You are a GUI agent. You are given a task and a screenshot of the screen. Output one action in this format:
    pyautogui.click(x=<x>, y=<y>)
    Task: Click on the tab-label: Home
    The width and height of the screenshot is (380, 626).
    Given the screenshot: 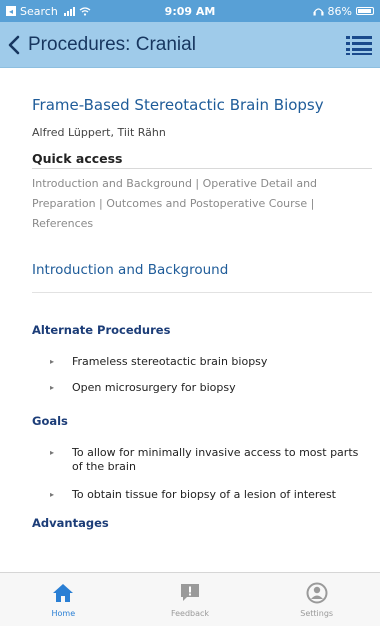 What is the action you would take?
    pyautogui.click(x=63, y=613)
    